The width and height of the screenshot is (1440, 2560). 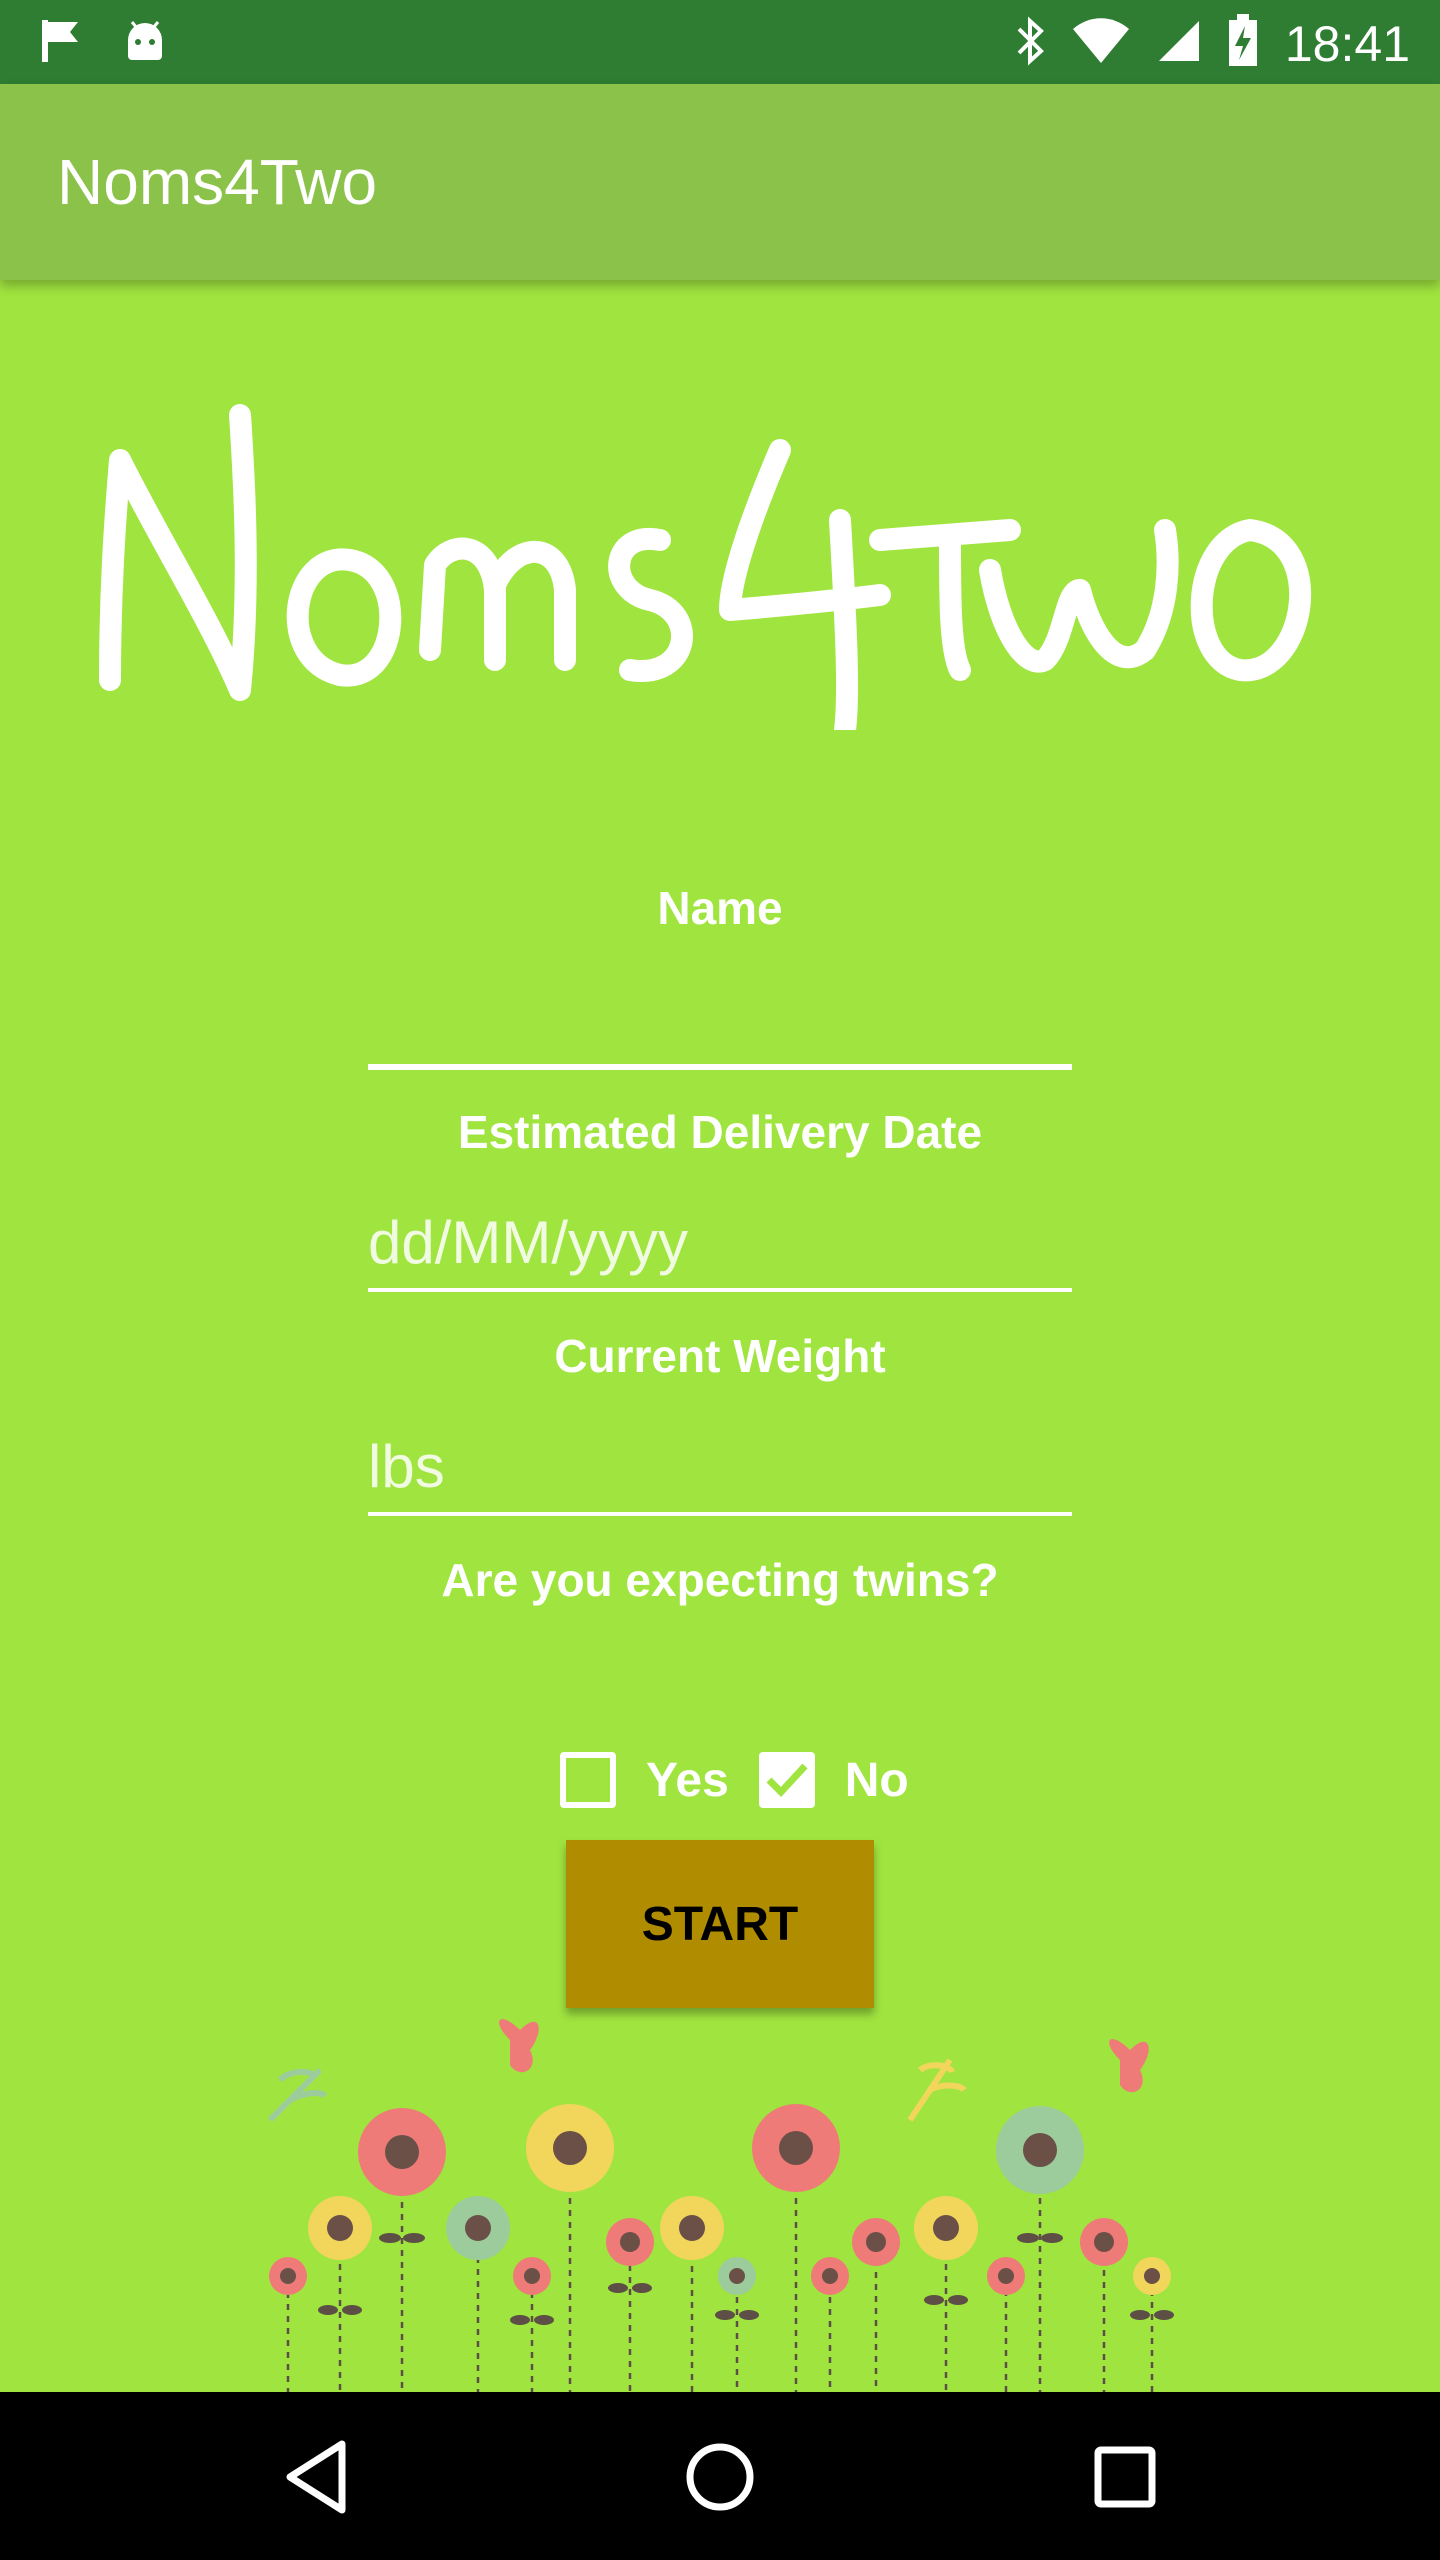 What do you see at coordinates (720, 1356) in the screenshot?
I see `current-weight-label: Current Weight` at bounding box center [720, 1356].